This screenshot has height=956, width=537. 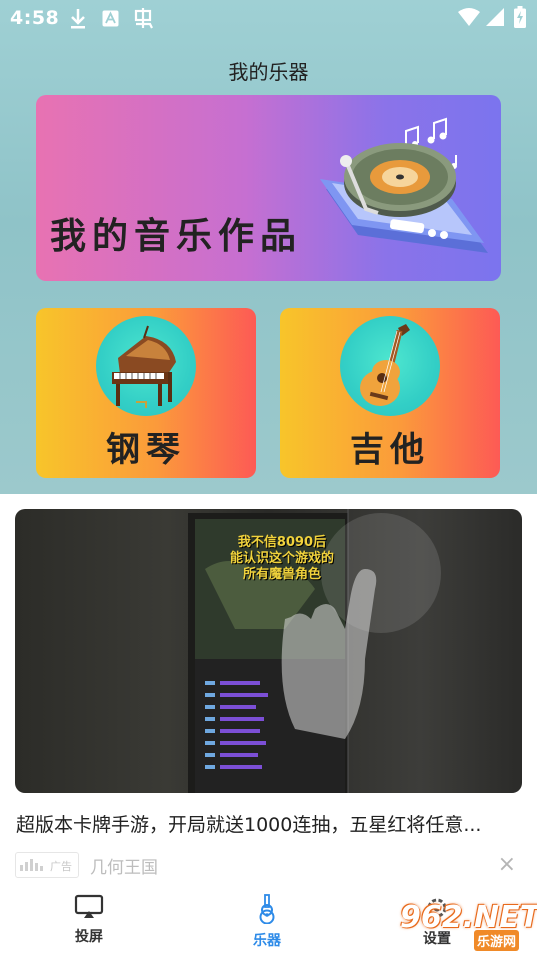 I want to click on cast-screen-icon, so click(x=89, y=906).